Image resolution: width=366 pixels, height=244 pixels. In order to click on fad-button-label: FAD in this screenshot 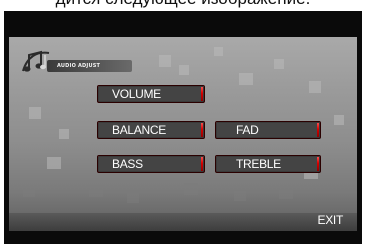, I will do `click(267, 130)`.